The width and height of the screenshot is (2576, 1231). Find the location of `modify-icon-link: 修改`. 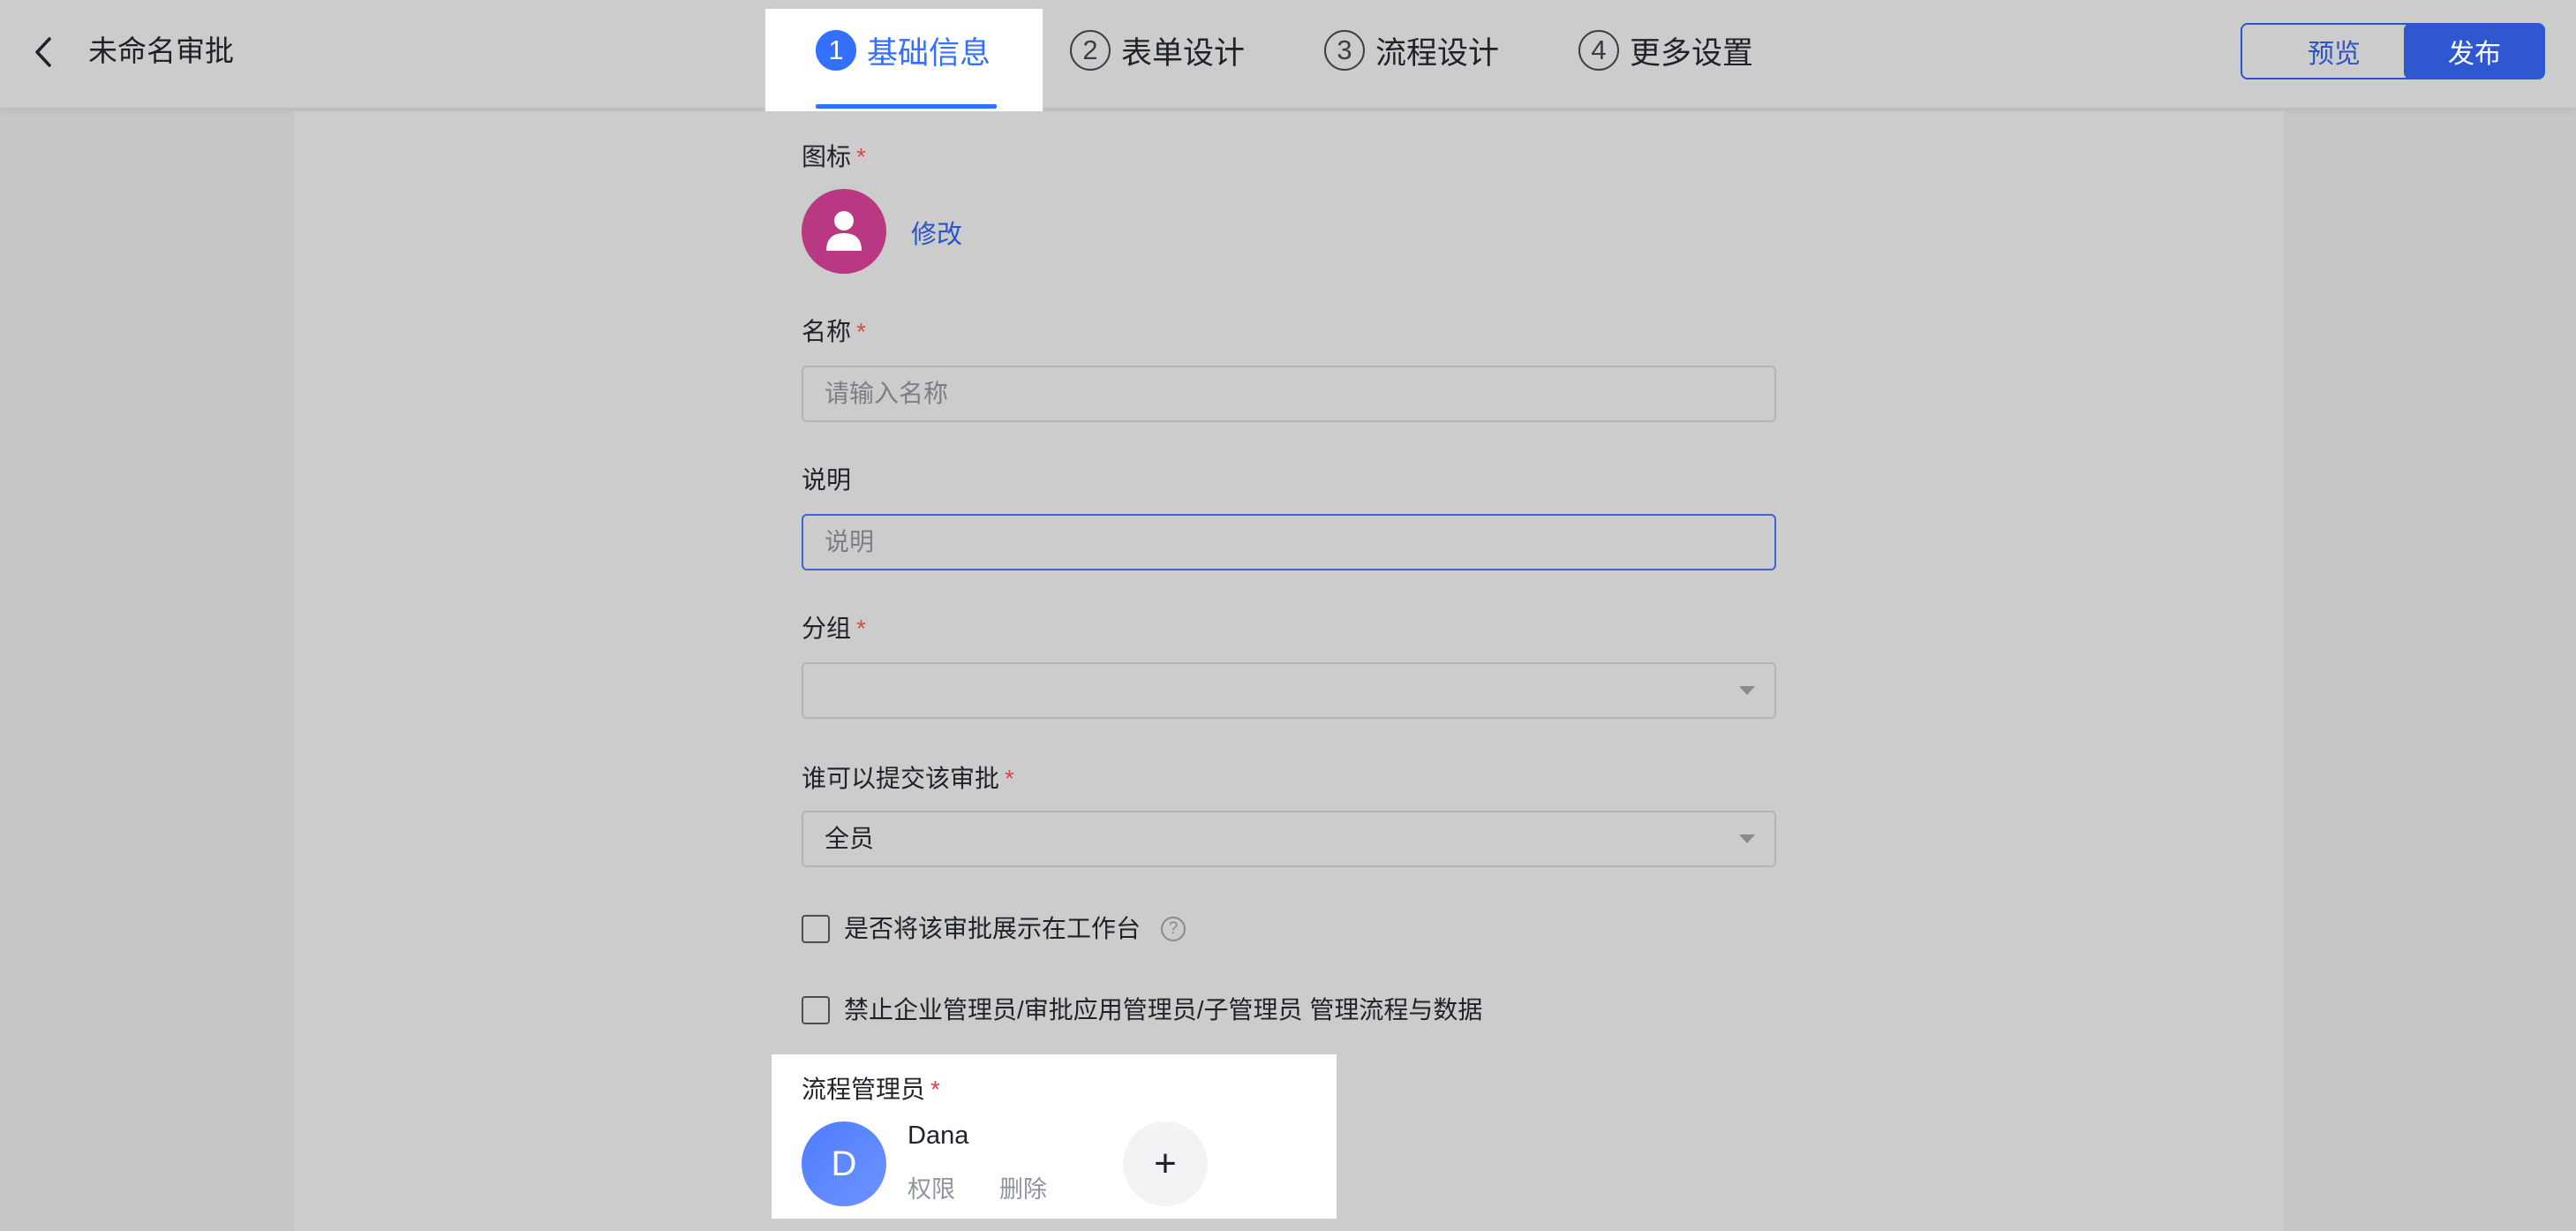

modify-icon-link: 修改 is located at coordinates (937, 232).